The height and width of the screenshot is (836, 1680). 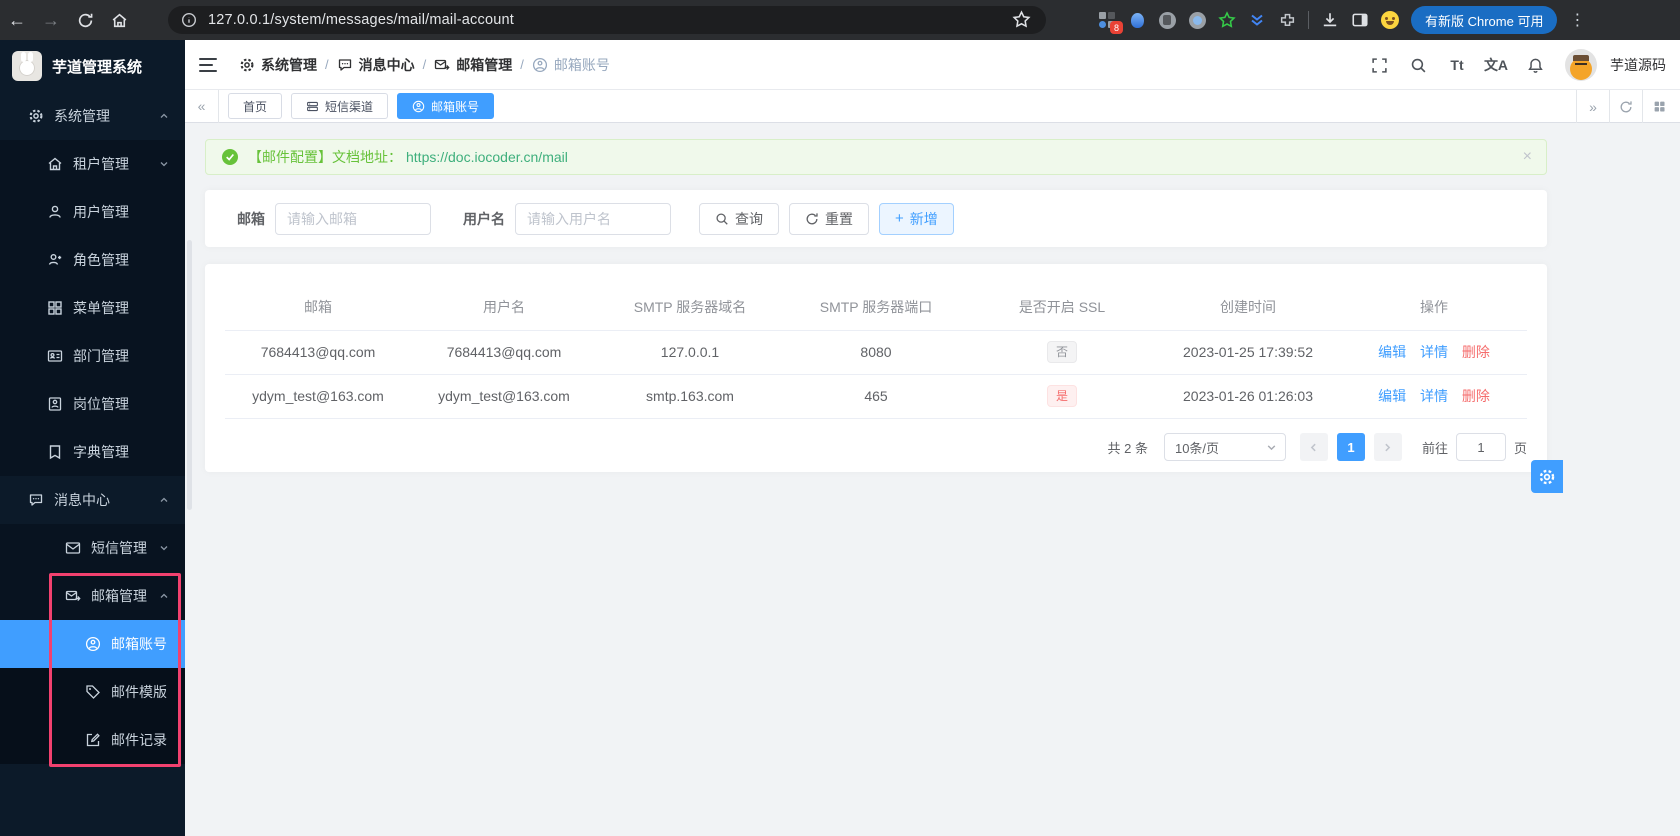 What do you see at coordinates (442, 64) in the screenshot?
I see `mail-send-icon` at bounding box center [442, 64].